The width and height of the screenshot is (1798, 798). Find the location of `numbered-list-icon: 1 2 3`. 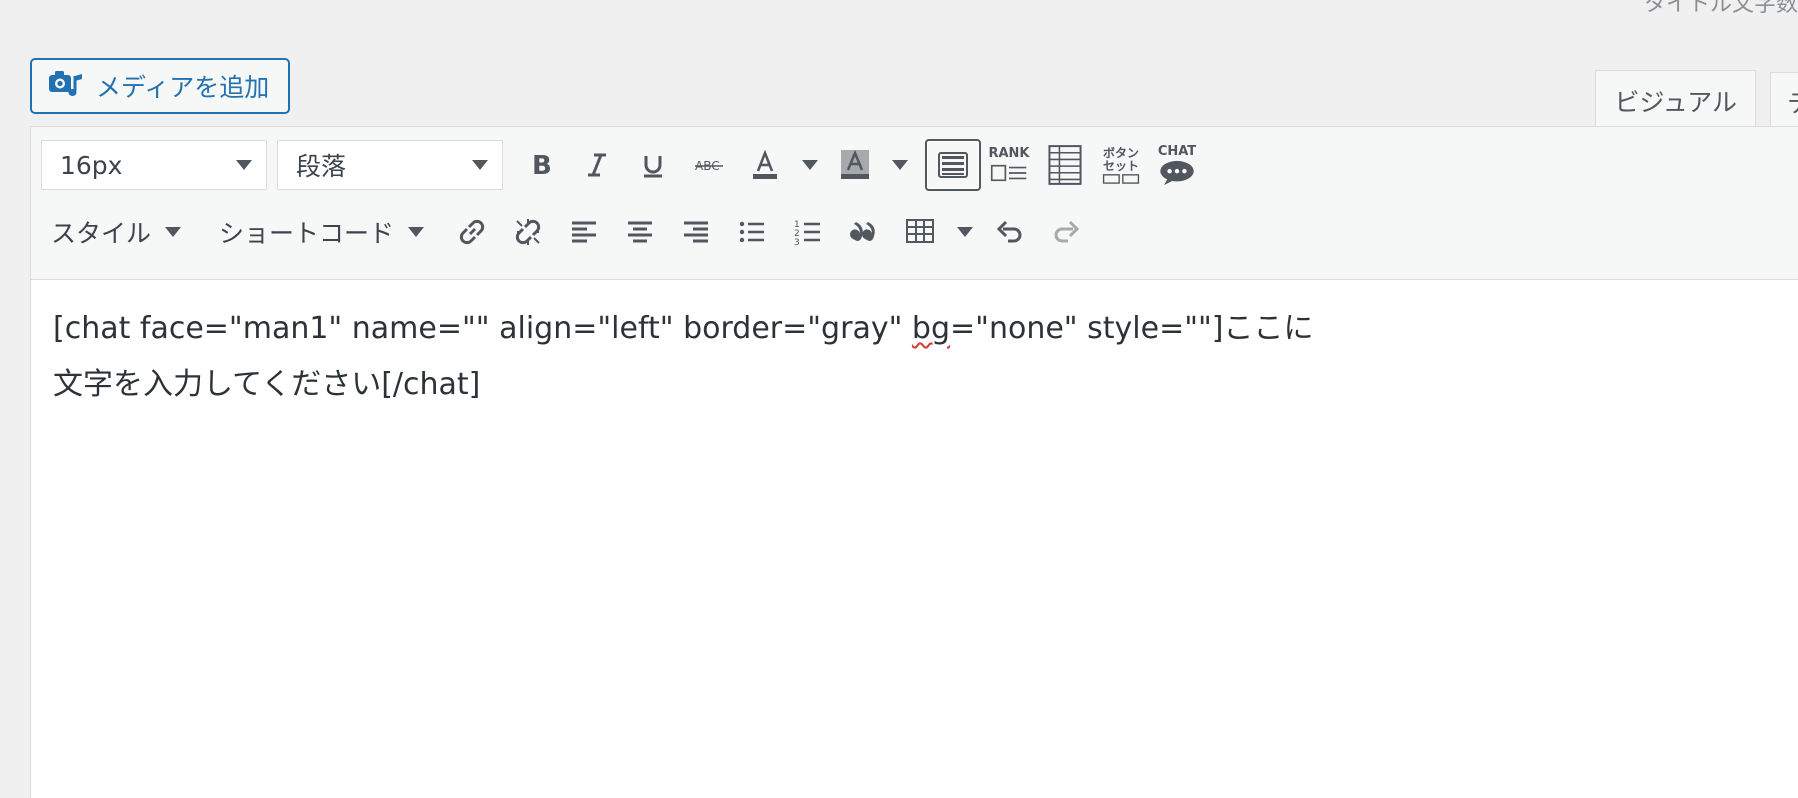

numbered-list-icon: 1 2 3 is located at coordinates (807, 233).